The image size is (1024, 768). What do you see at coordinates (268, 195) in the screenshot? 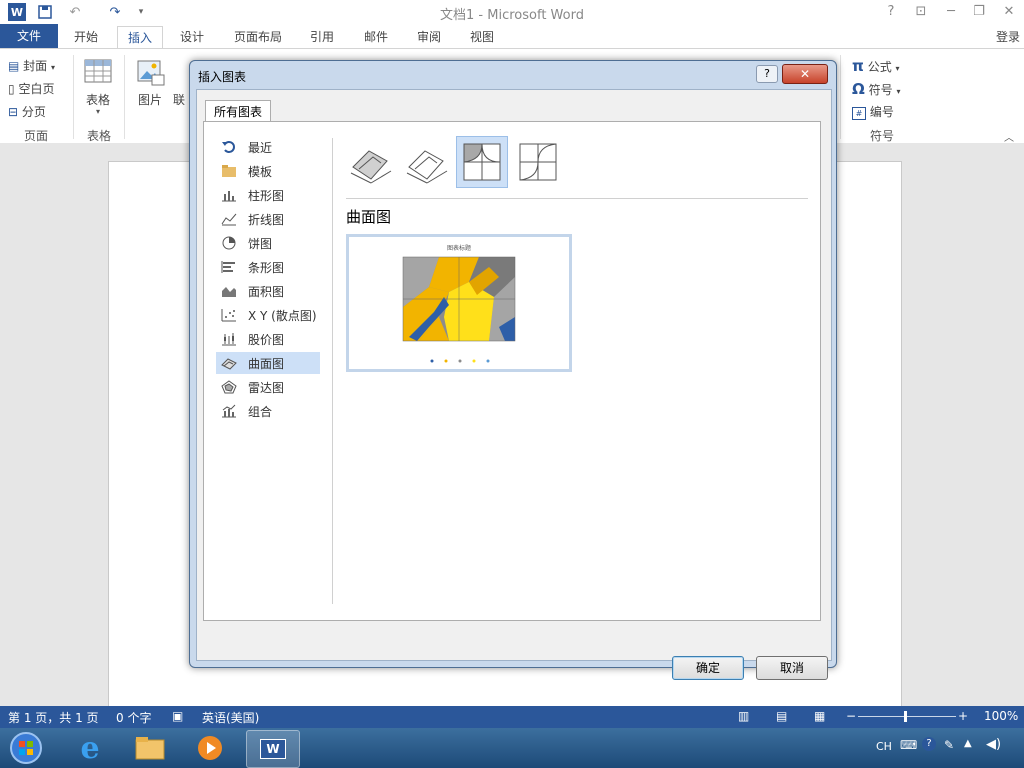
I see `chart-category-item: 柱形图` at bounding box center [268, 195].